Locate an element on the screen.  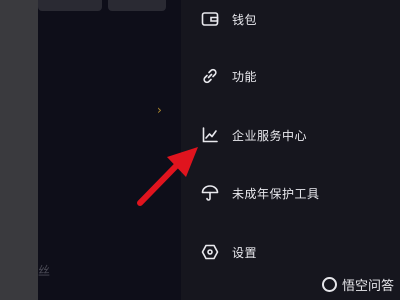
menu-item-label: 钱包 is located at coordinates (245, 19).